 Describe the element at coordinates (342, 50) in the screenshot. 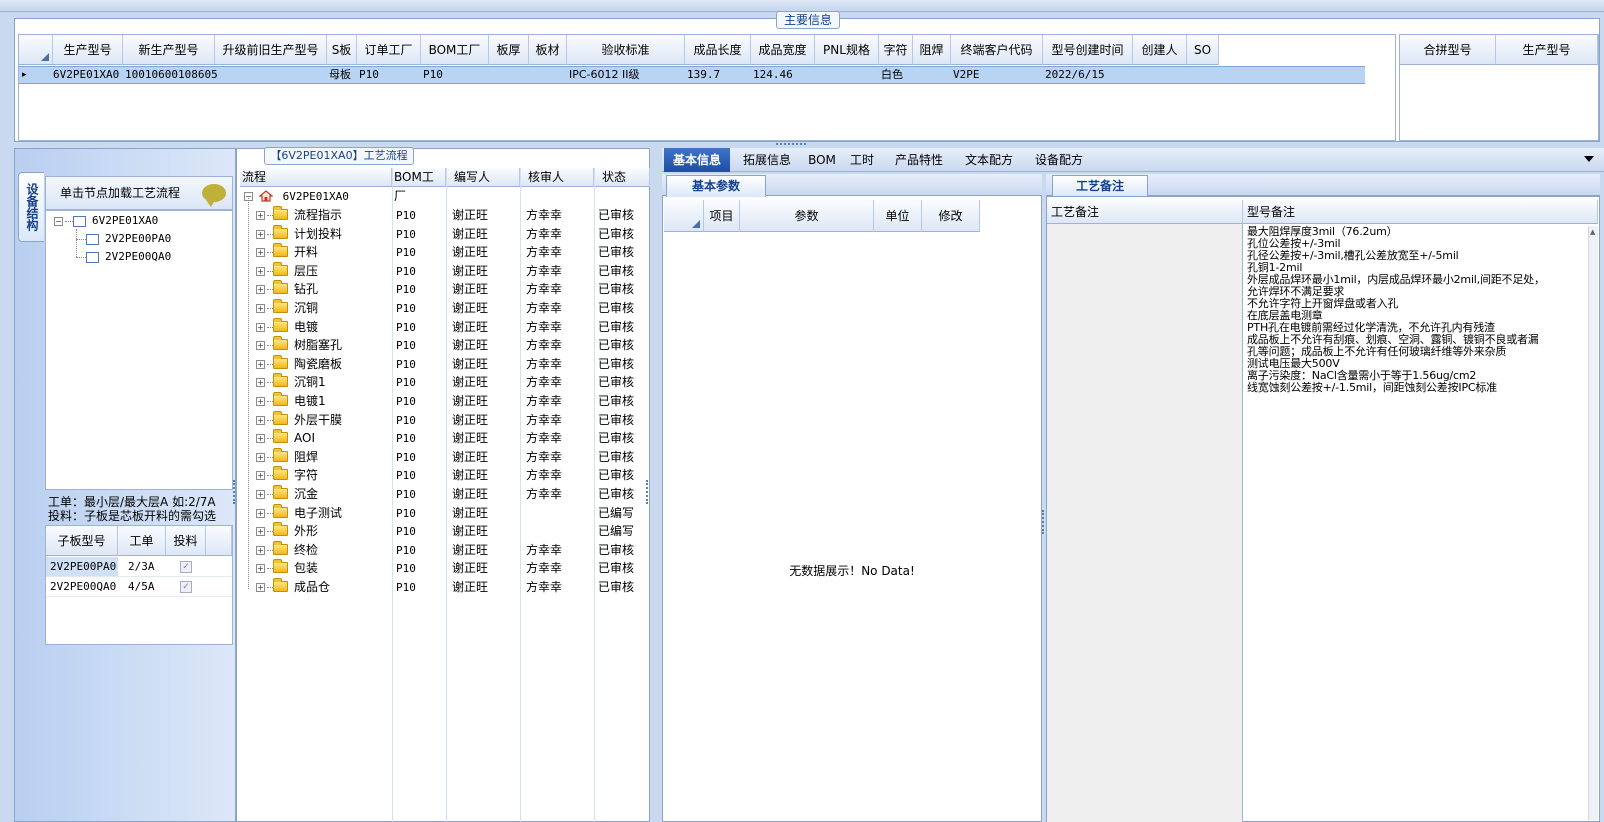

I see `column-header-s-board: S板` at that location.